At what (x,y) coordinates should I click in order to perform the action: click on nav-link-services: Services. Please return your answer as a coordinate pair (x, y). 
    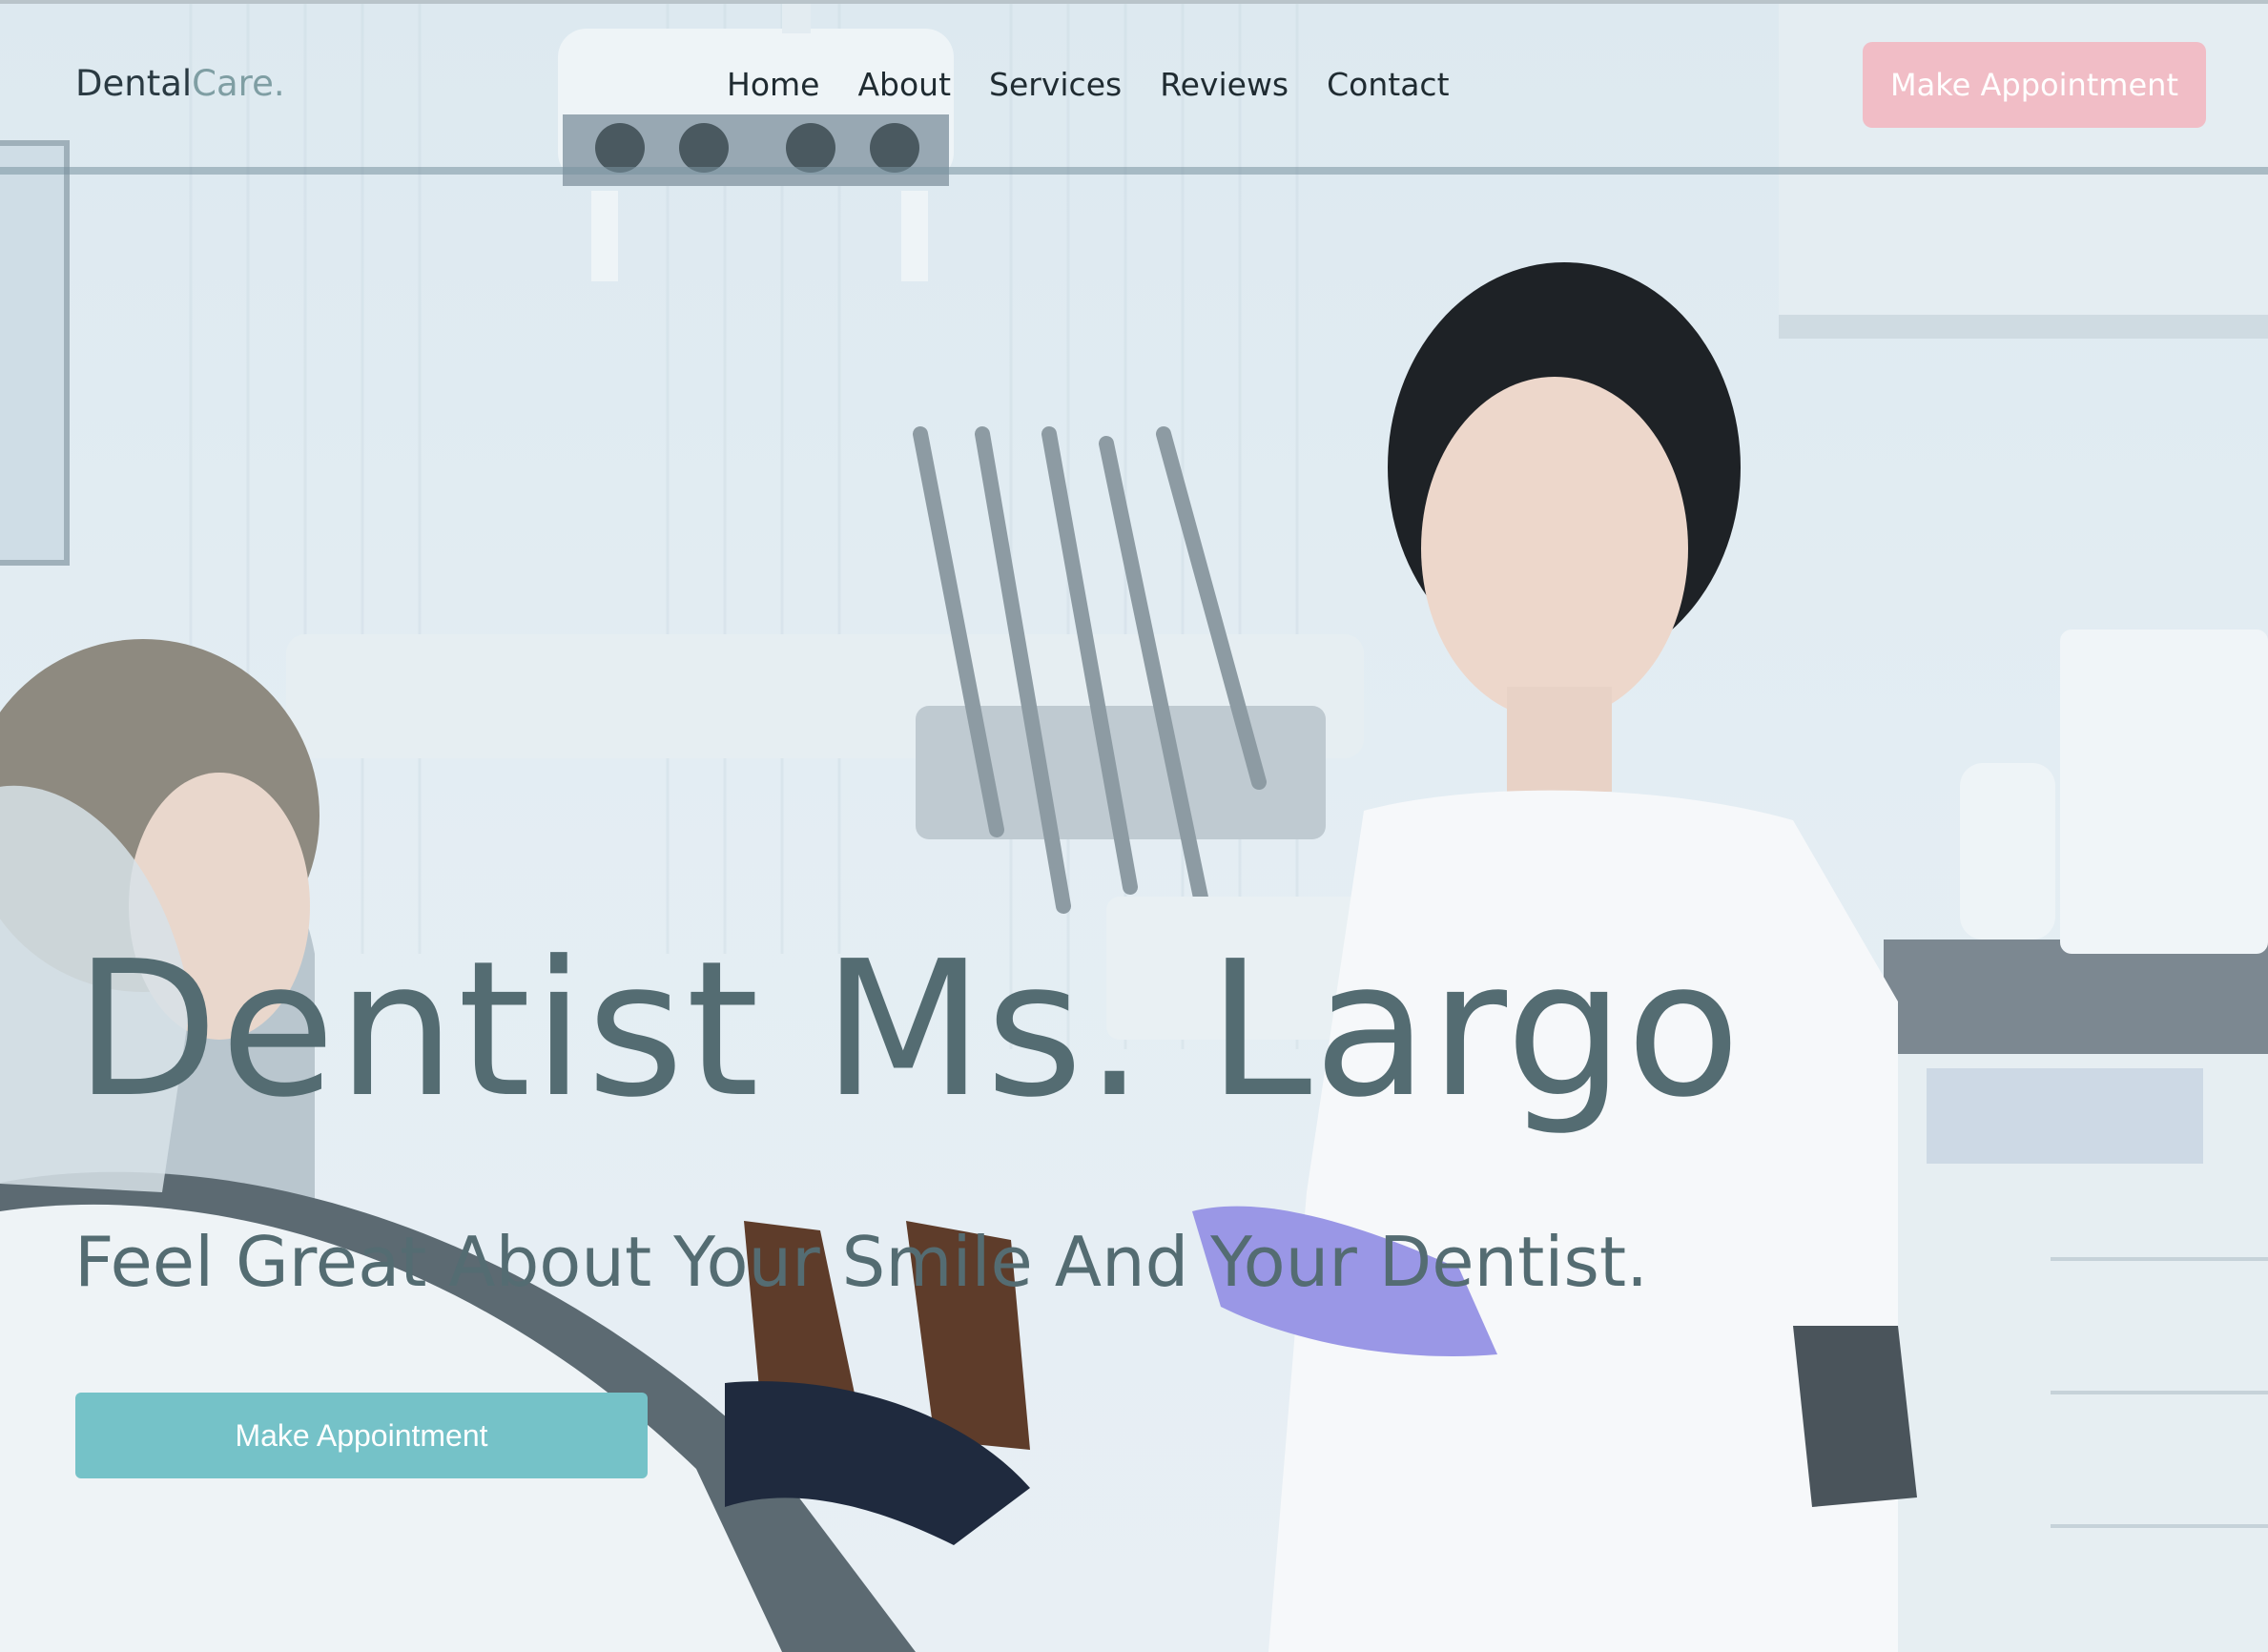
    Looking at the image, I should click on (1055, 84).